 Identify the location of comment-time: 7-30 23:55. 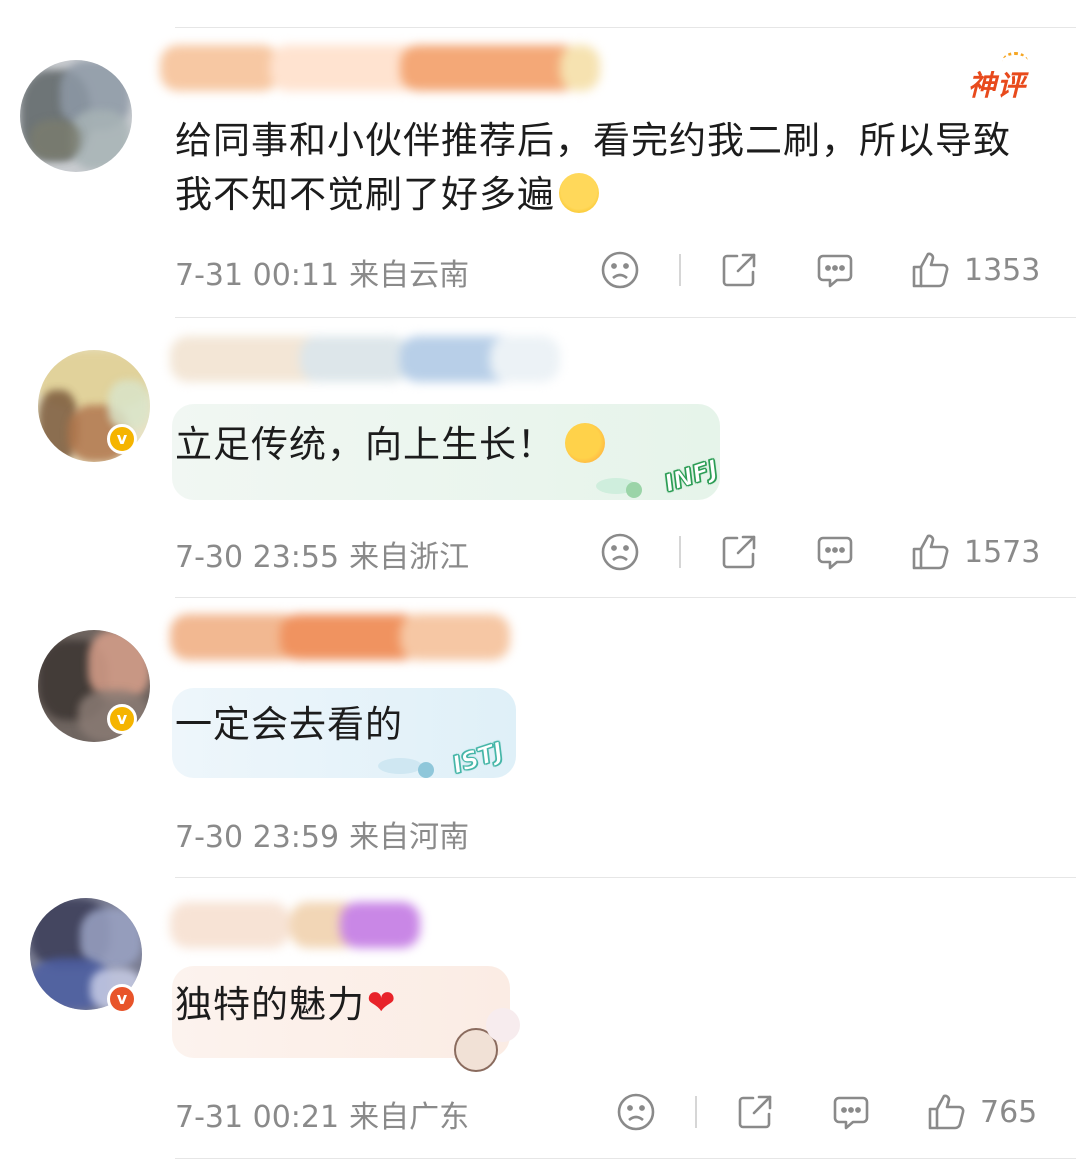
(257, 557).